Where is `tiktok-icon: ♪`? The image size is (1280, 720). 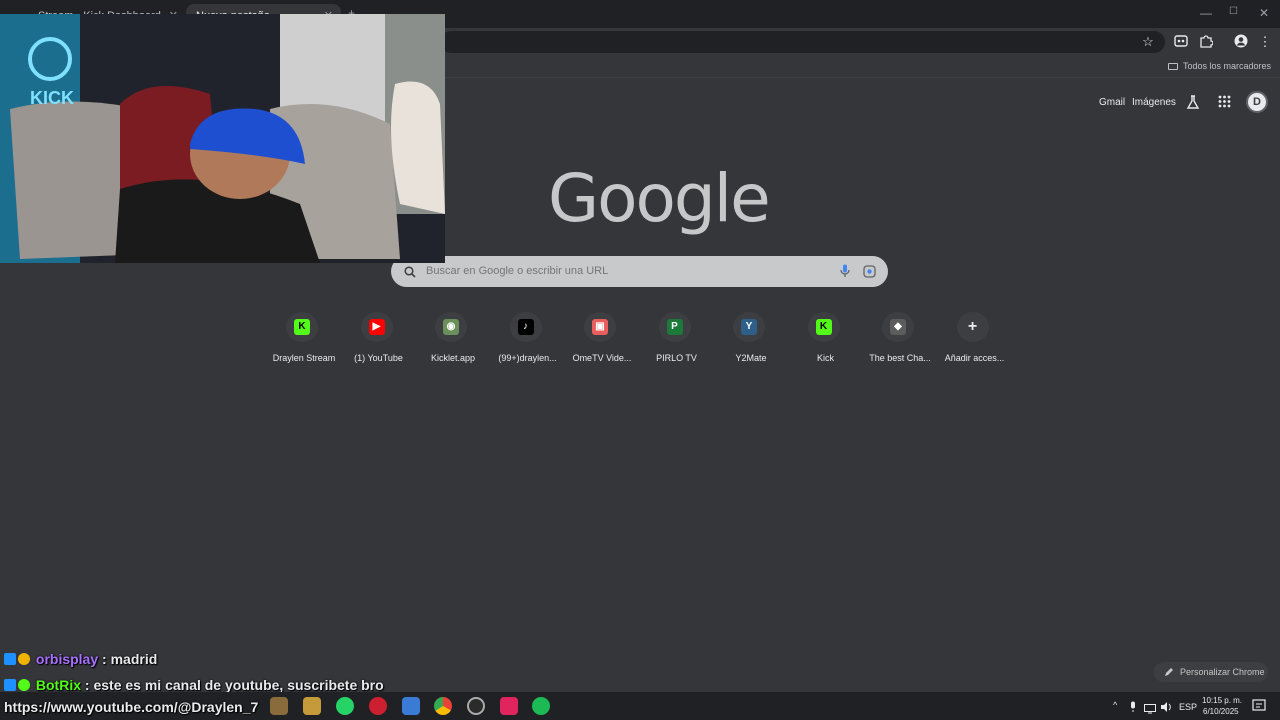 tiktok-icon: ♪ is located at coordinates (525, 327).